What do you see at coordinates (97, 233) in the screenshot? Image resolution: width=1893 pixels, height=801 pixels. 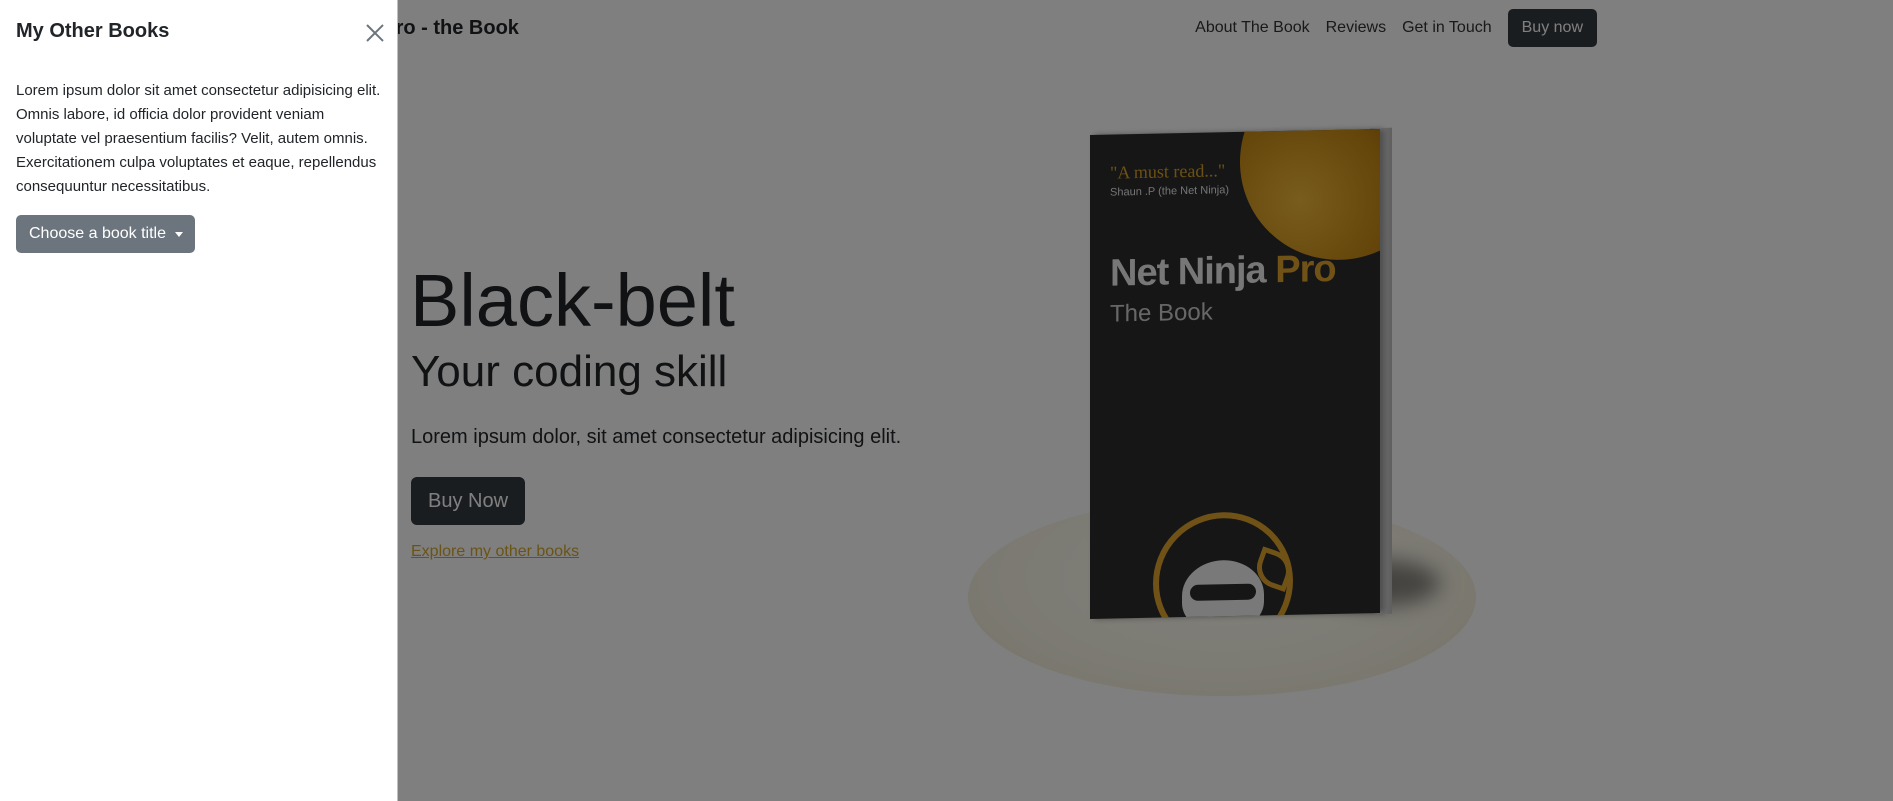 I see `dropdown-label: Choose a book title` at bounding box center [97, 233].